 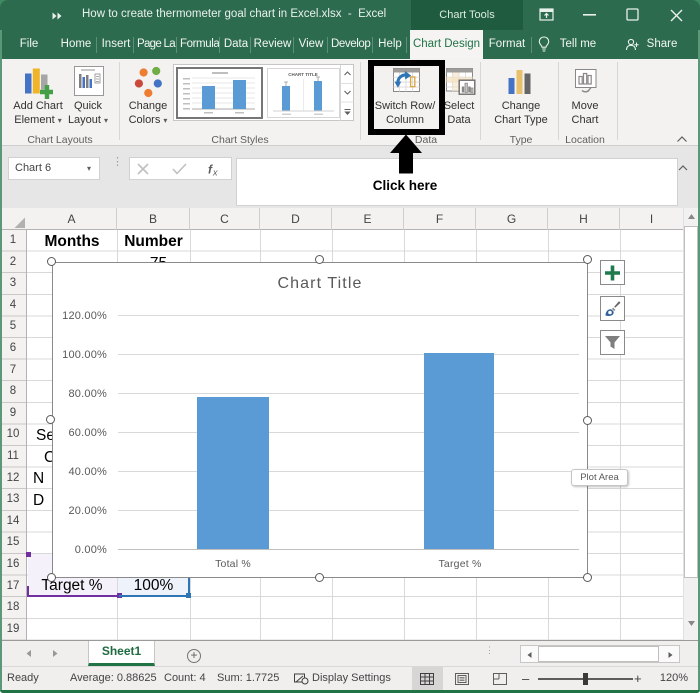 What do you see at coordinates (215, 173) in the screenshot?
I see `svg-text: x` at bounding box center [215, 173].